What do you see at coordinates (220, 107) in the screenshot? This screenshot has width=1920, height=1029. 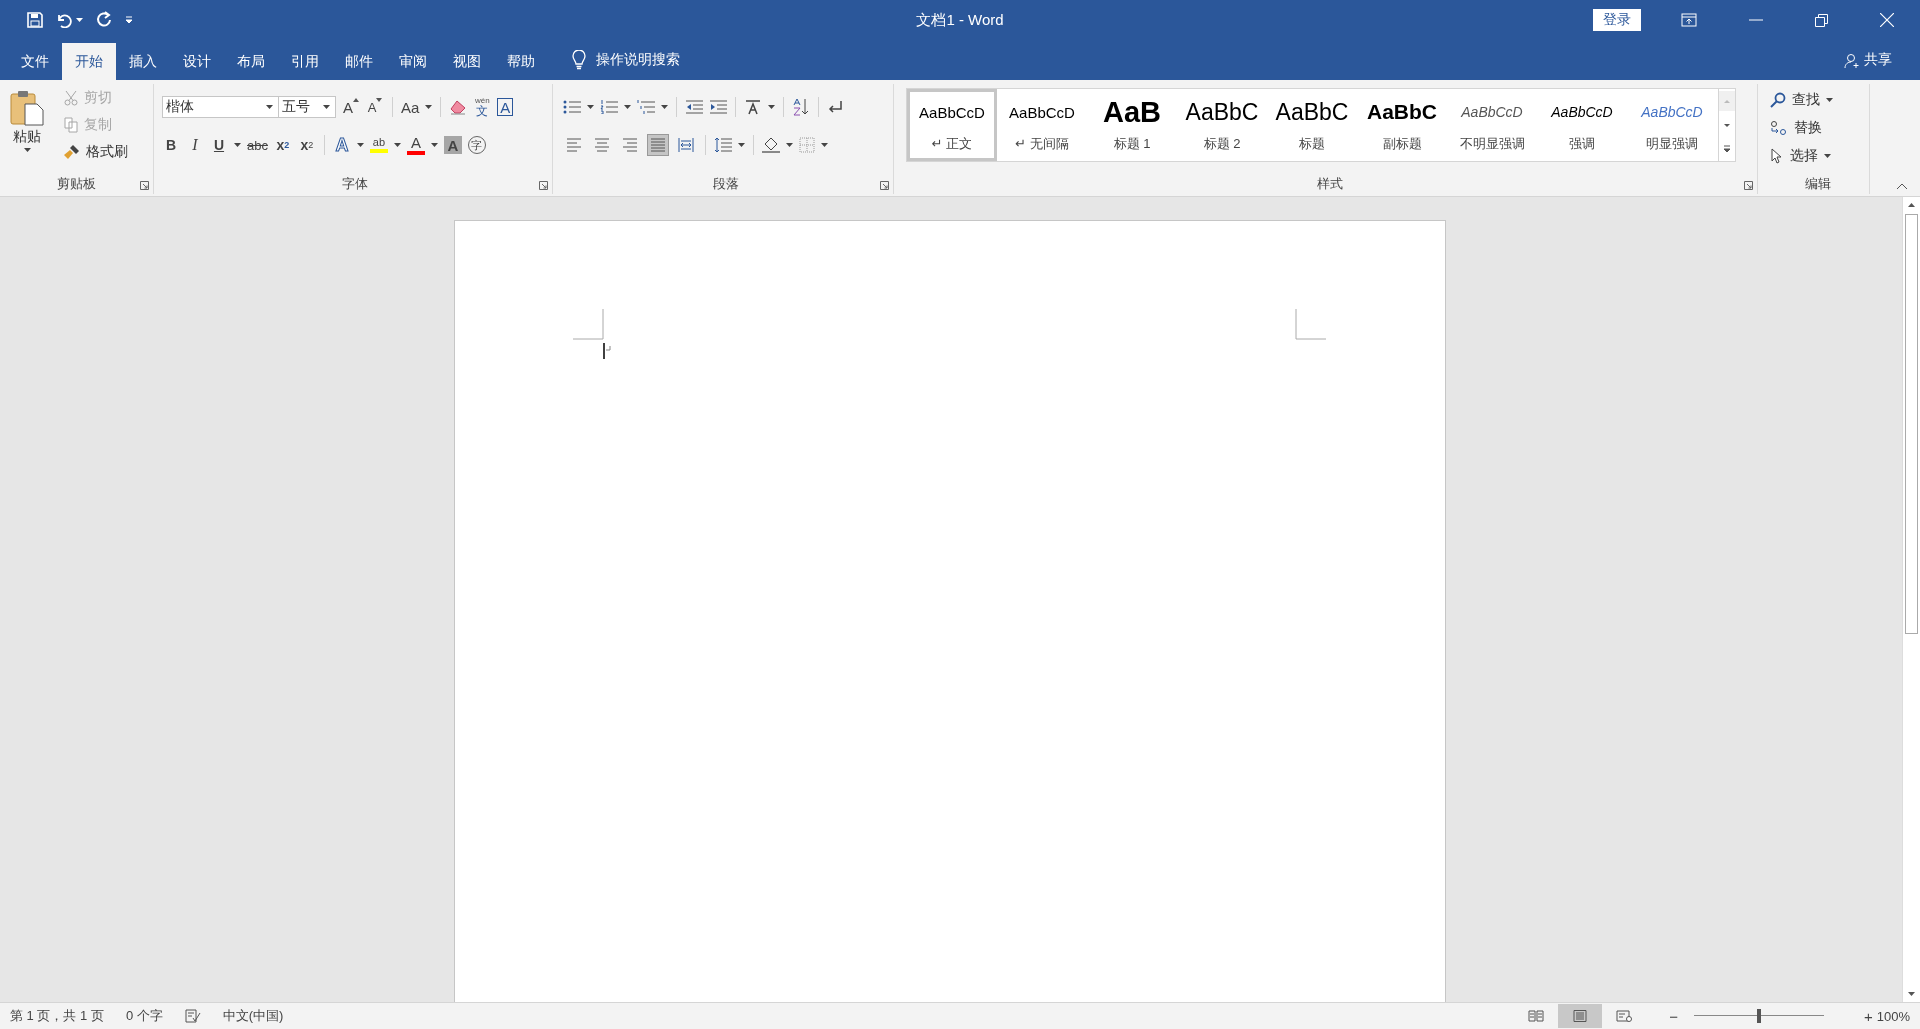 I see `font-name-field: 楷体` at bounding box center [220, 107].